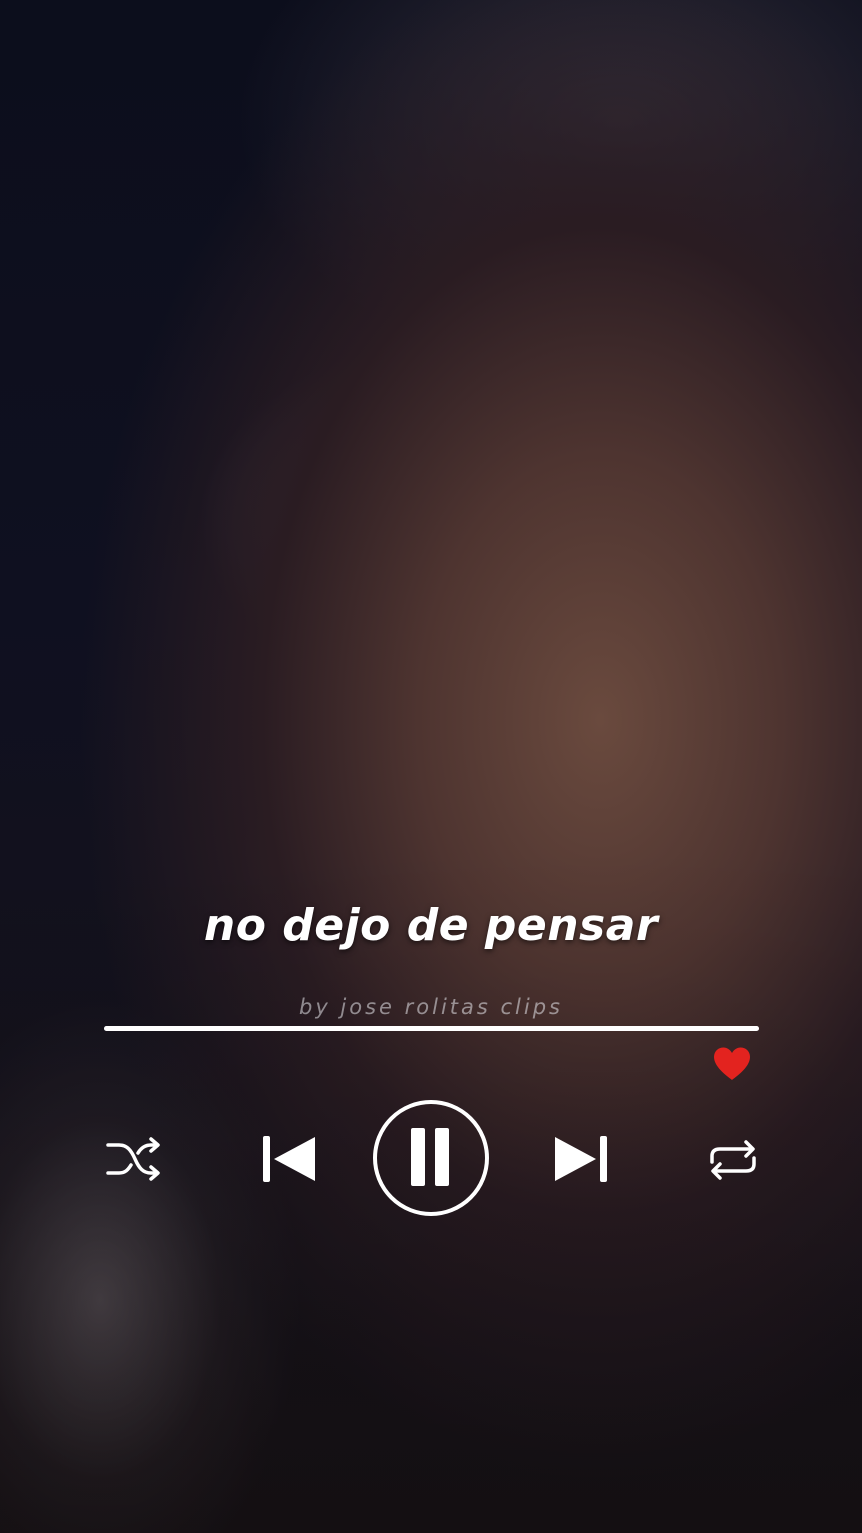 This screenshot has height=1533, width=862. I want to click on lyric-text: no dejo de pensar, so click(431, 925).